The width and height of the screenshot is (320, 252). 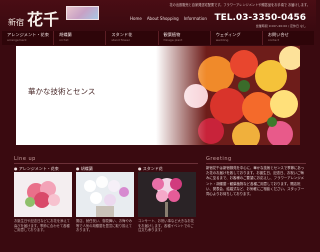 I want to click on logo-badge-image, so click(x=82, y=13).